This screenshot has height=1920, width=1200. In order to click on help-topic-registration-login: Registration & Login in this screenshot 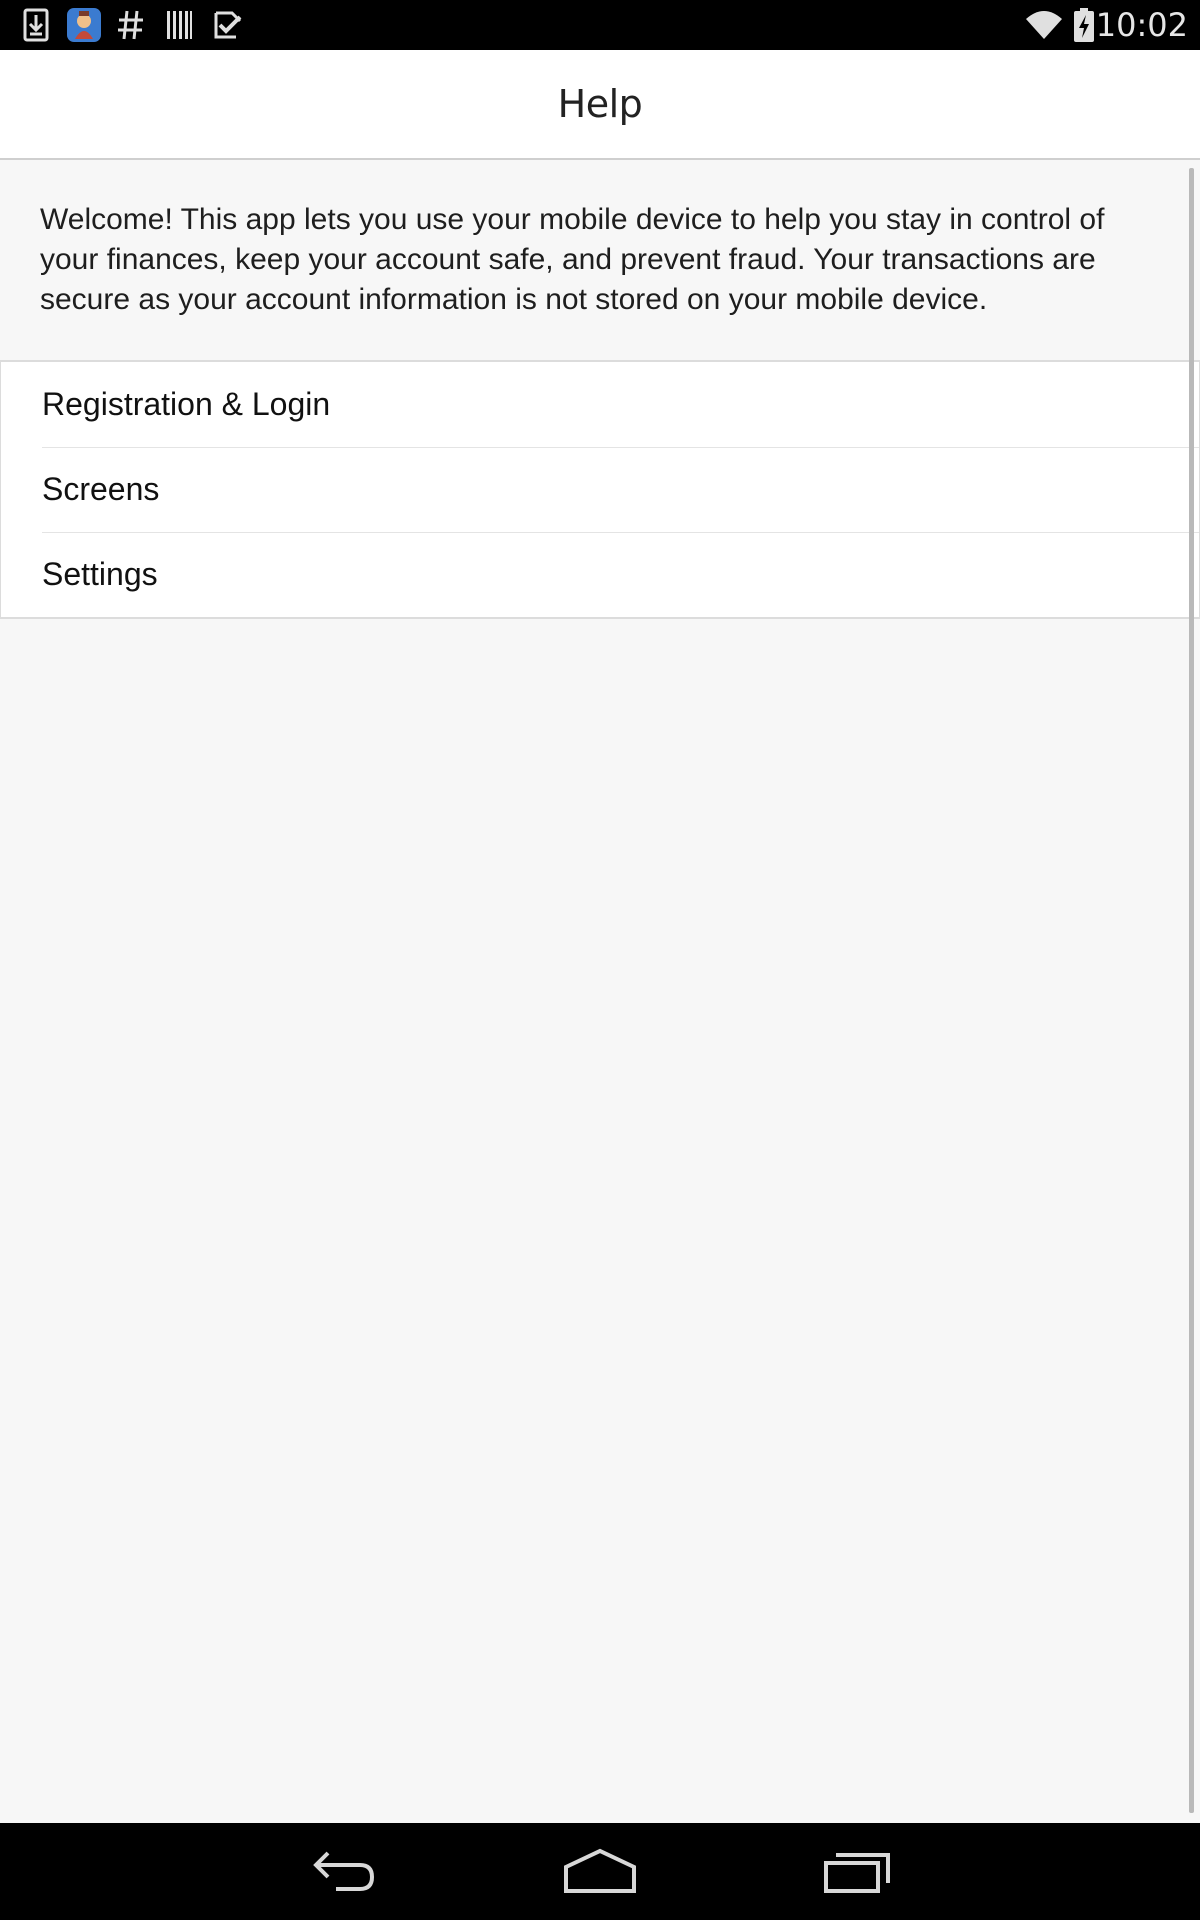, I will do `click(600, 404)`.